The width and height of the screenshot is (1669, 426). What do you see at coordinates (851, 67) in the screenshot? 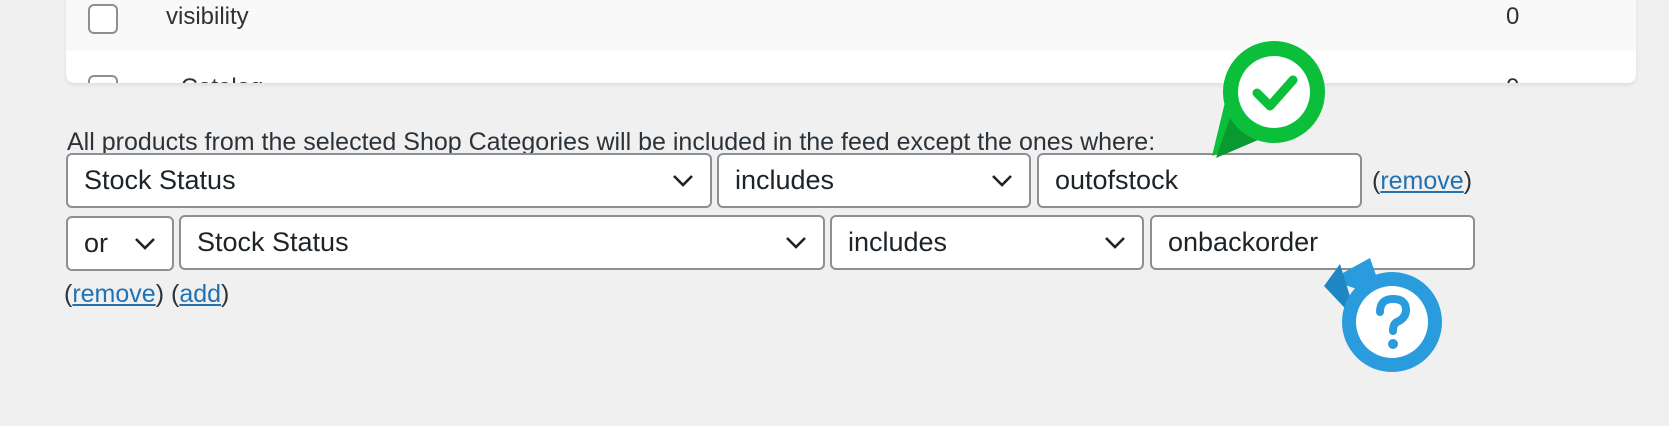
I see `table-row: - Catalog 0` at bounding box center [851, 67].